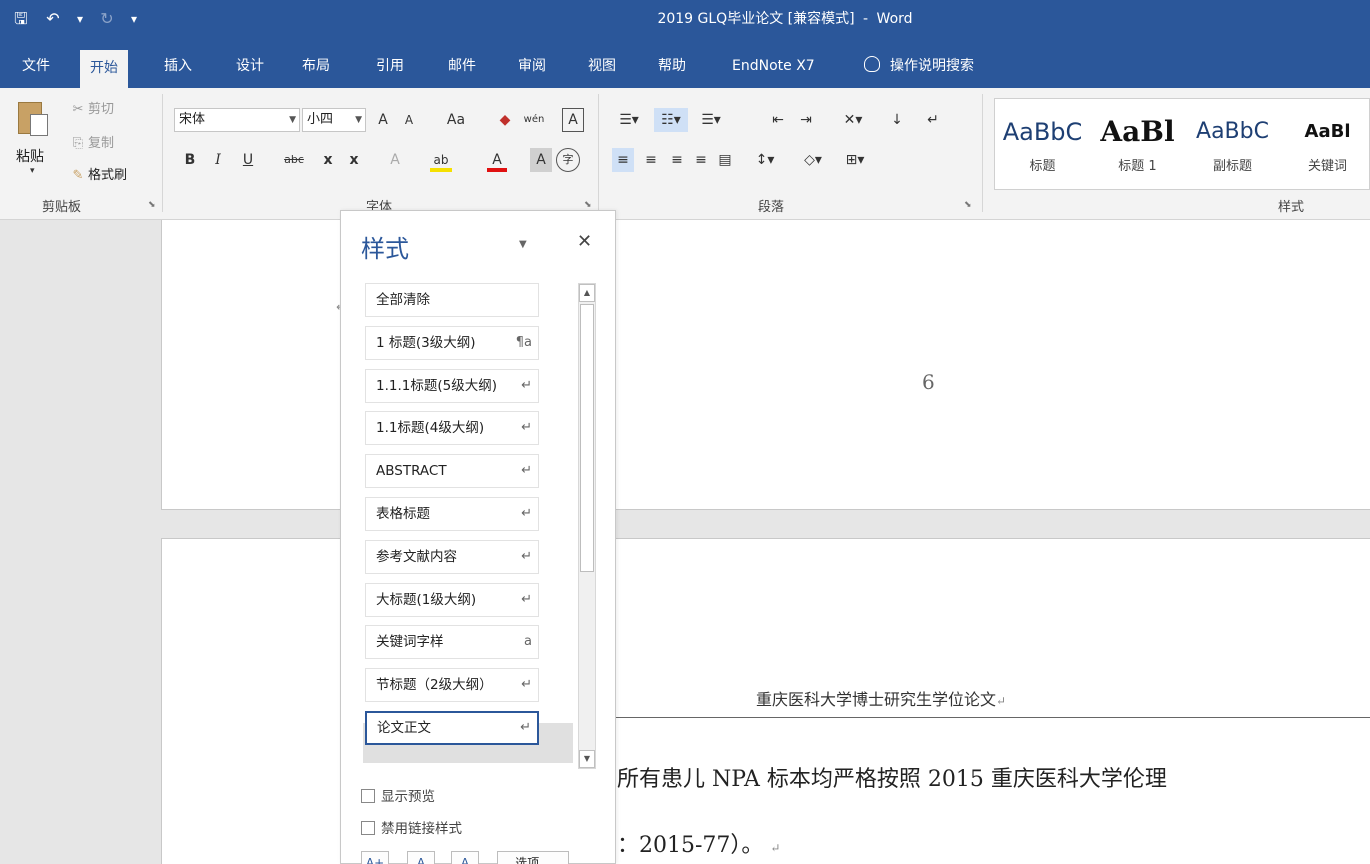  Describe the element at coordinates (452, 342) in the screenshot. I see `style-item: 1 标题(3级大纲) ¶a` at that location.